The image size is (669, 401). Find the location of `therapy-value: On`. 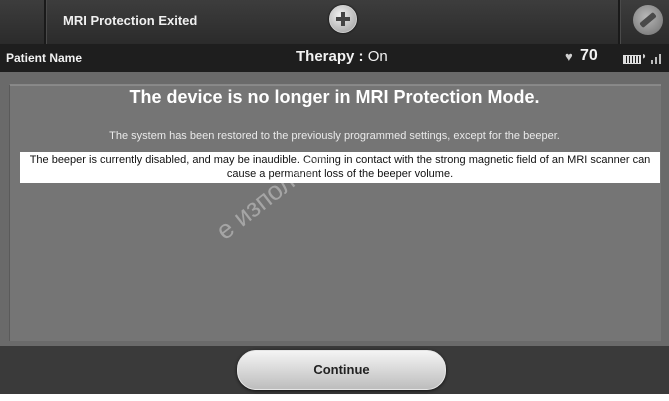

therapy-value: On is located at coordinates (377, 56).